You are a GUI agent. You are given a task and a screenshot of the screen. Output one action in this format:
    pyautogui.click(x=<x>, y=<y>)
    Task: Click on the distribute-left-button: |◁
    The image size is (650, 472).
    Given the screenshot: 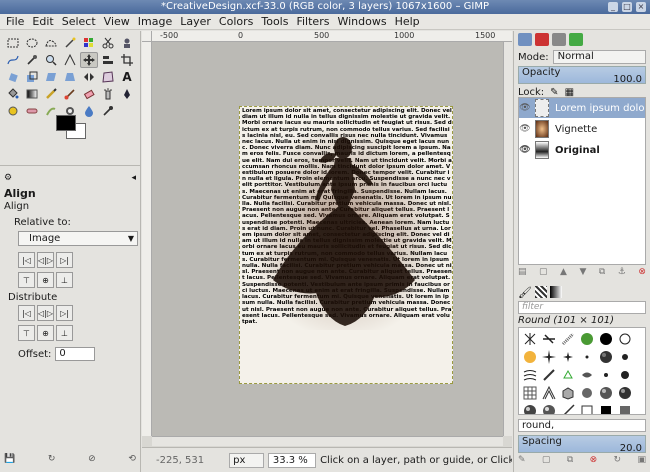 What is the action you would take?
    pyautogui.click(x=26, y=313)
    